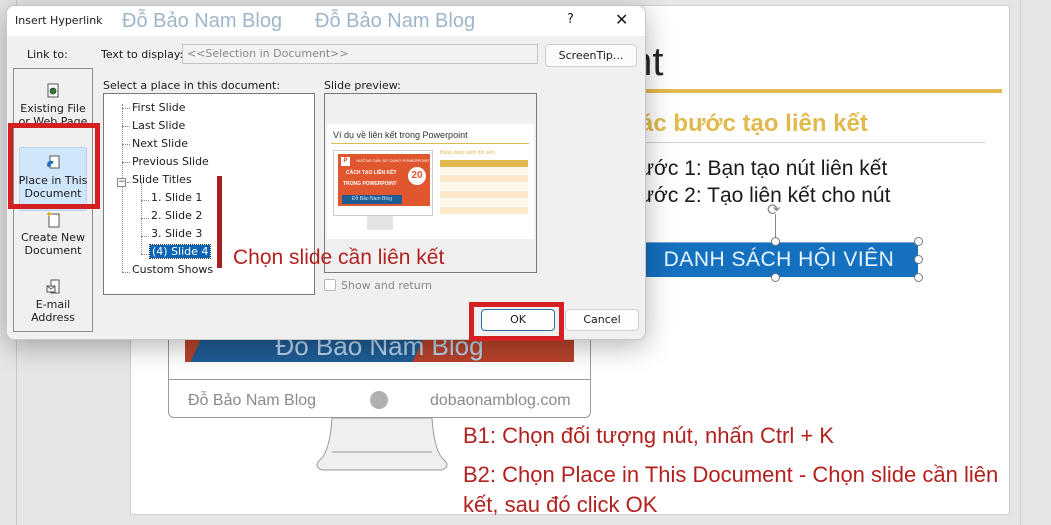  I want to click on tree-item-slide-titles: Slide Titles, so click(162, 179).